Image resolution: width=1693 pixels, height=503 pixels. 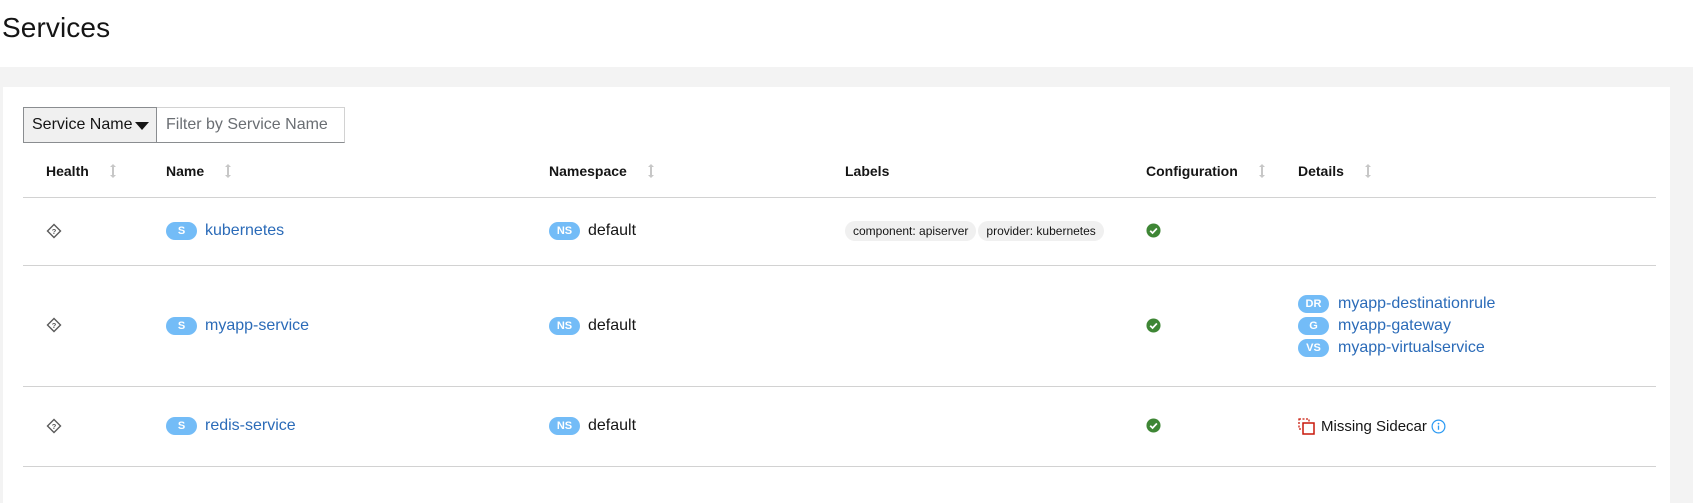 I want to click on page-header: Services, so click(x=846, y=33).